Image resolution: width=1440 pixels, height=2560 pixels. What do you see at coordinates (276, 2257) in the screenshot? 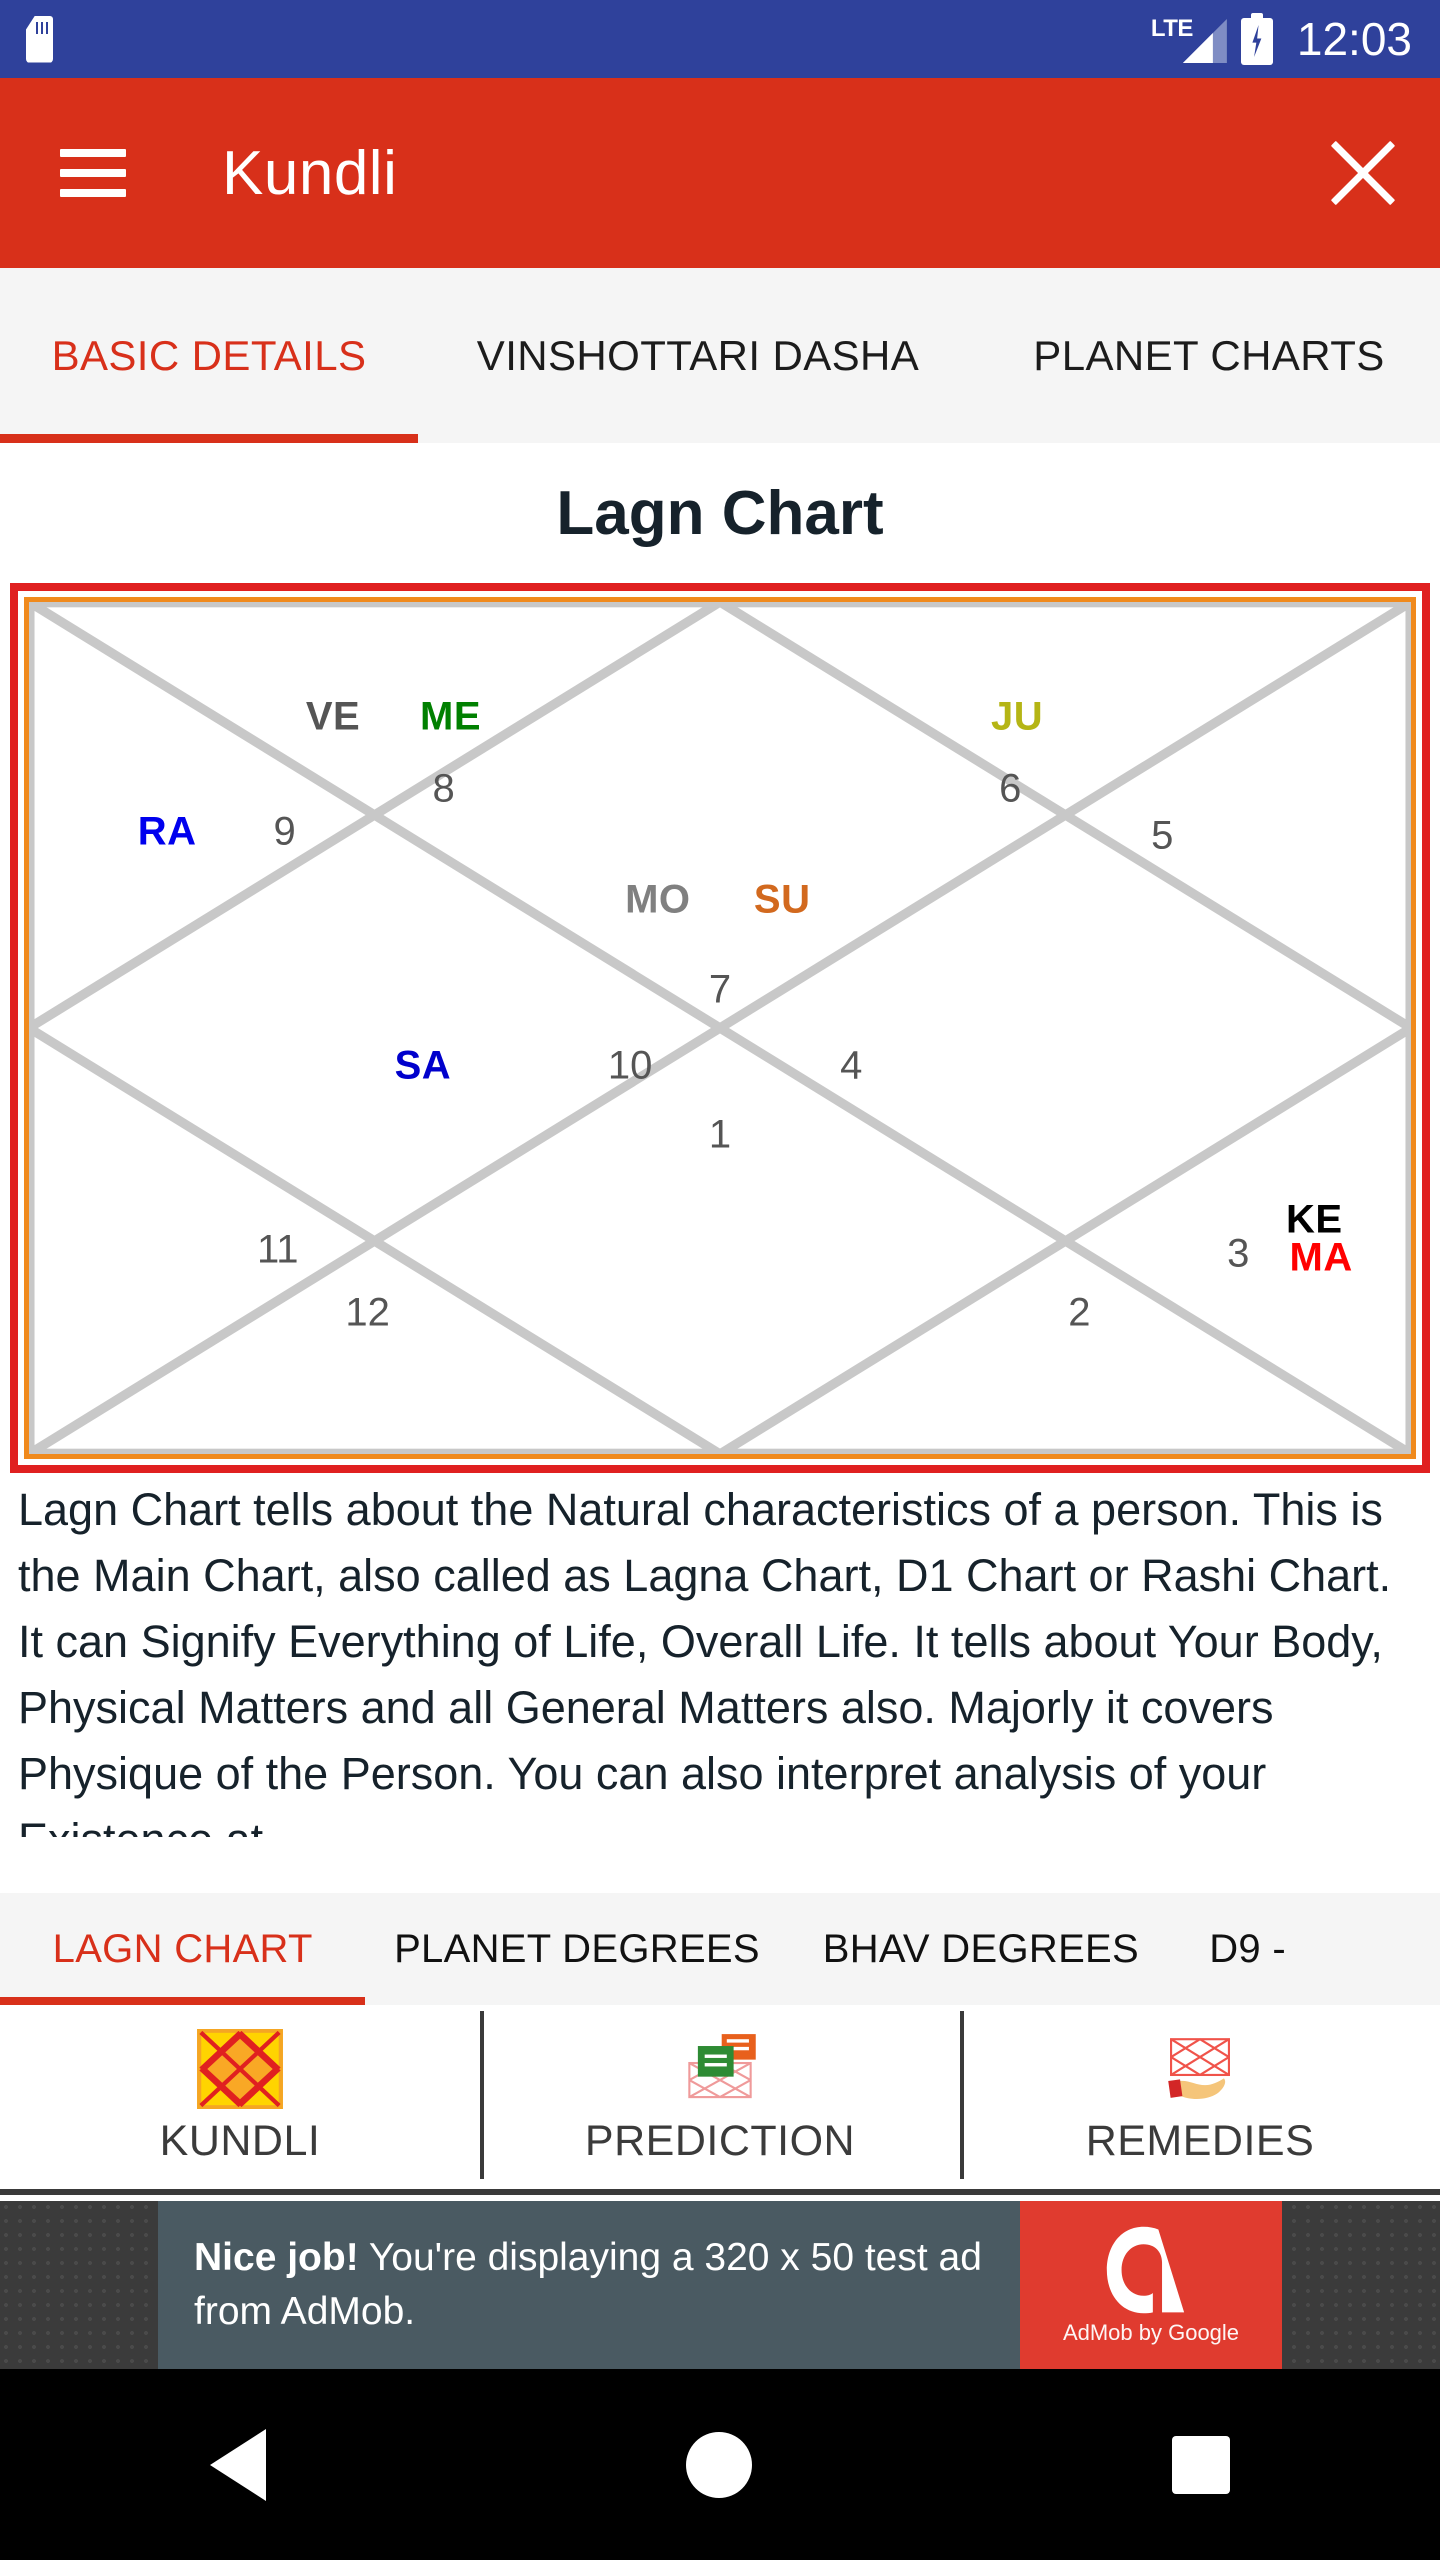
I see `ad-headline: Nice job!` at bounding box center [276, 2257].